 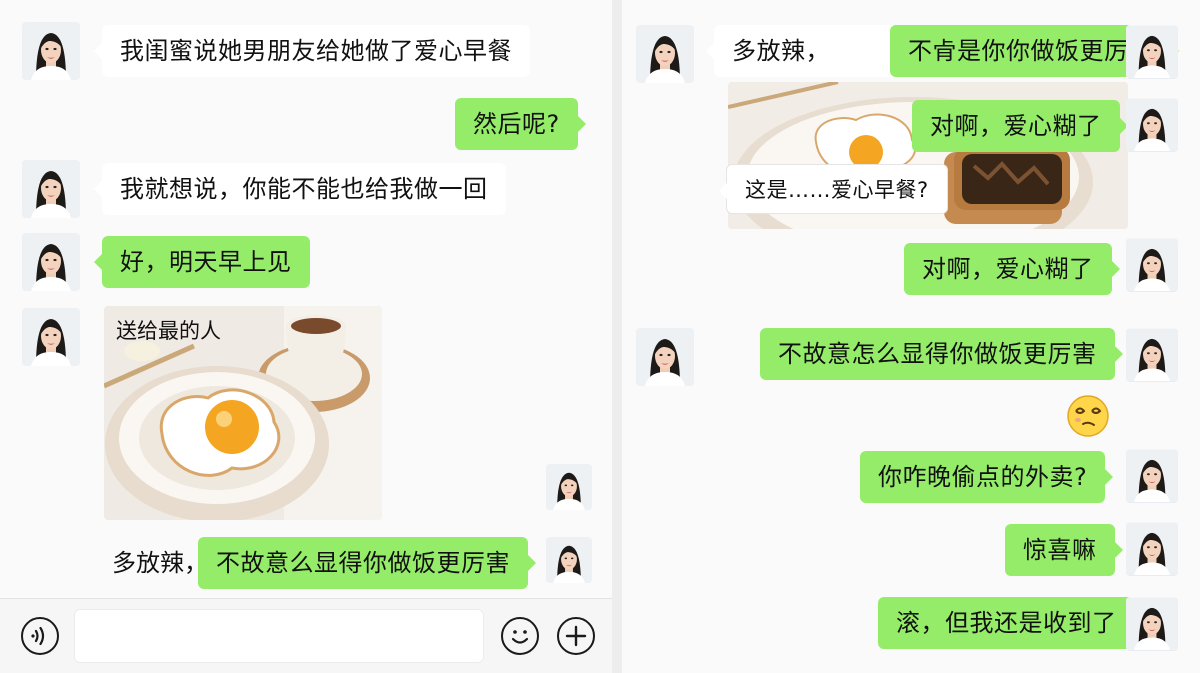 I want to click on message-bubble: 惊喜嘛, so click(x=1063, y=550).